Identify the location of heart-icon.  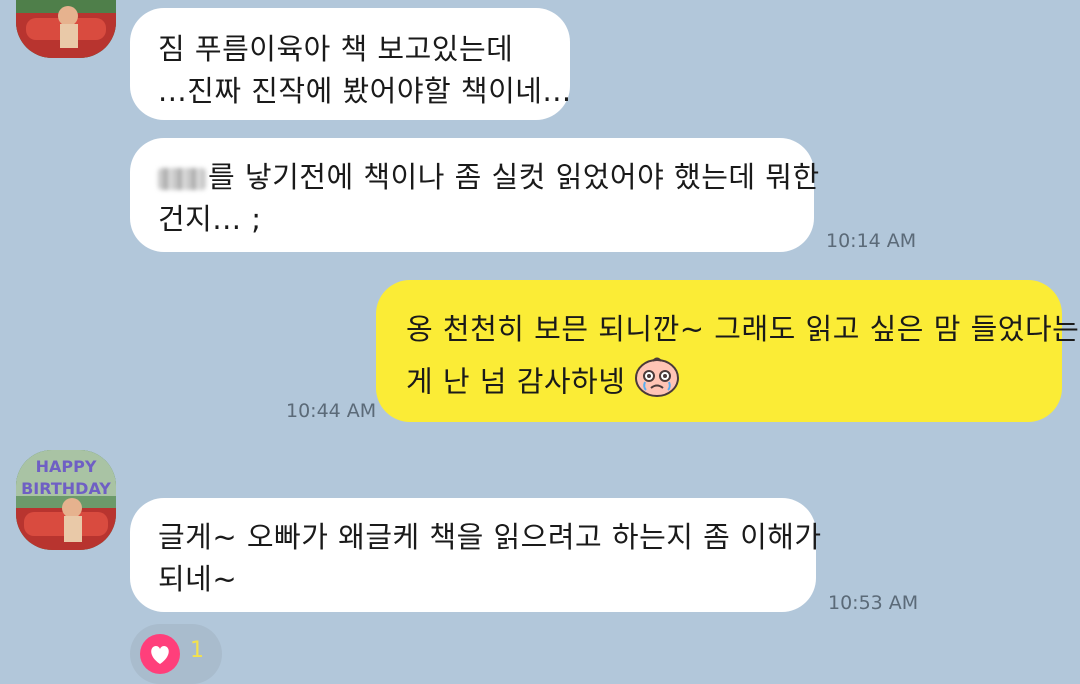
(160, 654).